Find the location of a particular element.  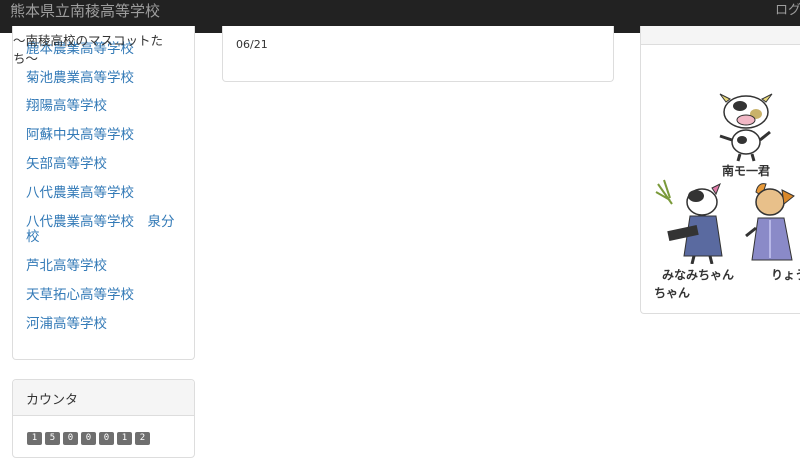

mascot-label-minamo: 南モ一君 is located at coordinates (746, 171).